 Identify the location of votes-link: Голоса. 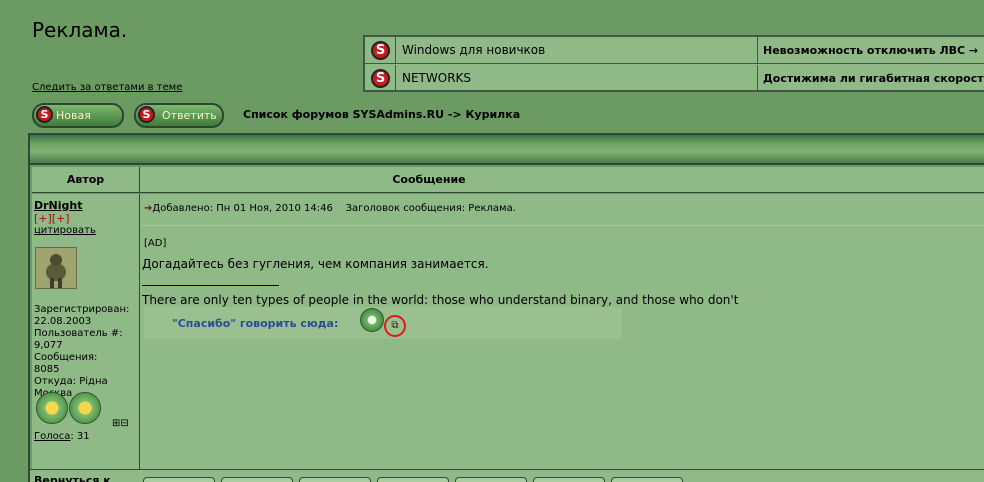
(52, 436).